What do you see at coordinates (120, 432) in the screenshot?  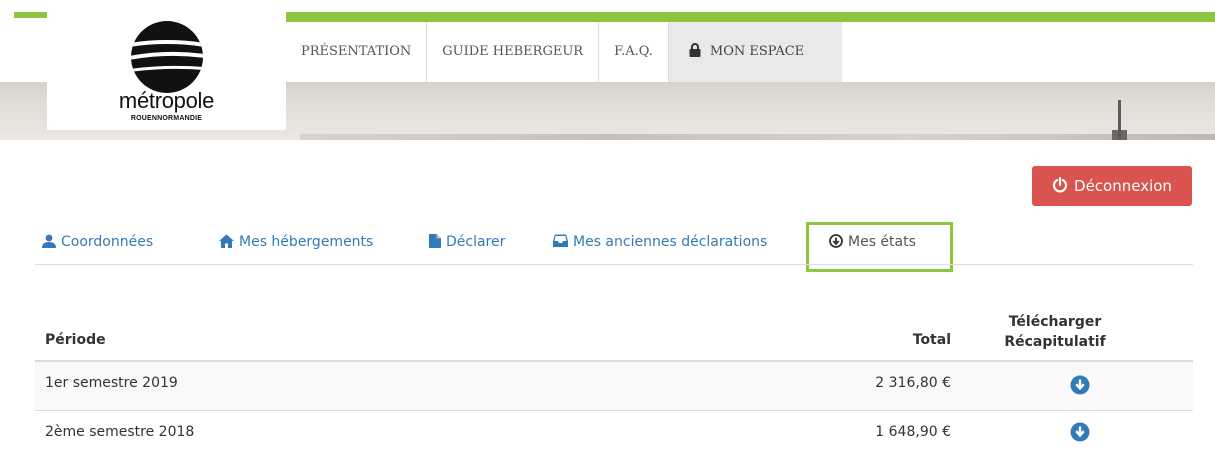 I see `row-periode: 2ème semestre 2018` at bounding box center [120, 432].